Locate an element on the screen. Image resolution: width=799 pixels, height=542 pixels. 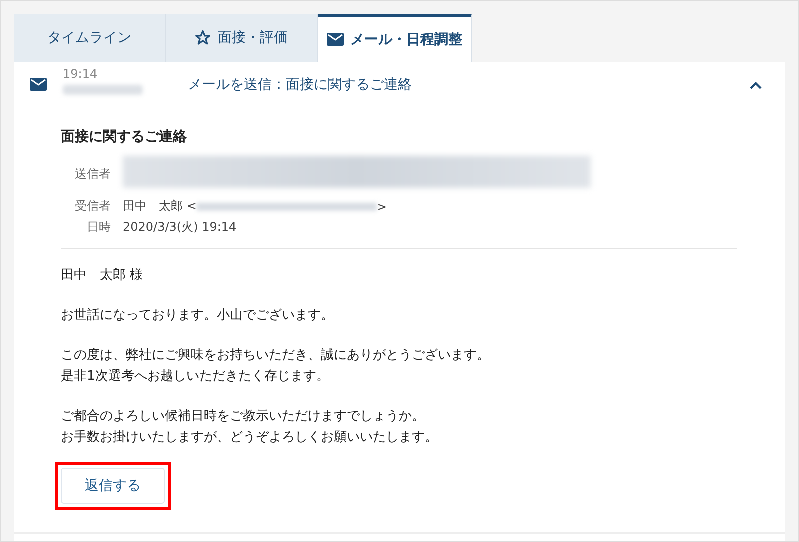
message-line: ご都合のよろしい候補日時をご教示いただけますでしょうか。 is located at coordinates (243, 417).